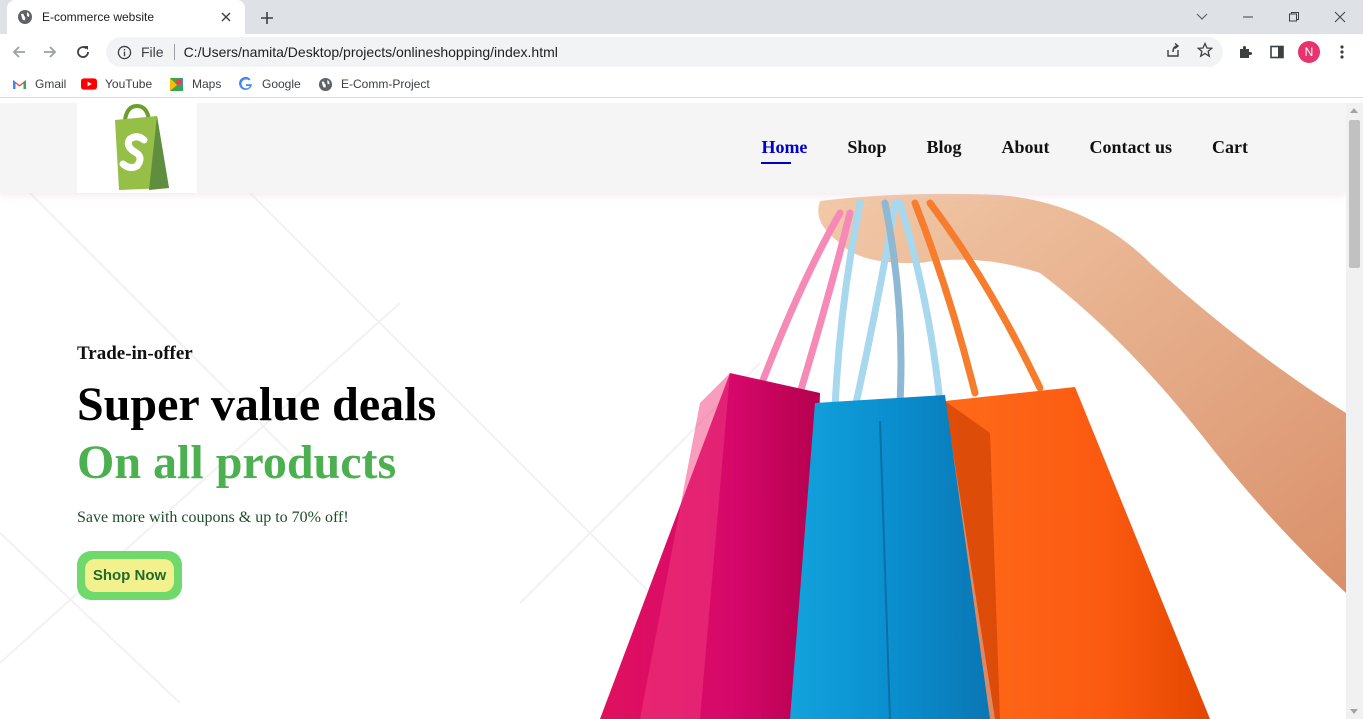 This screenshot has width=1363, height=719. What do you see at coordinates (152, 52) in the screenshot?
I see `url-scheme: File` at bounding box center [152, 52].